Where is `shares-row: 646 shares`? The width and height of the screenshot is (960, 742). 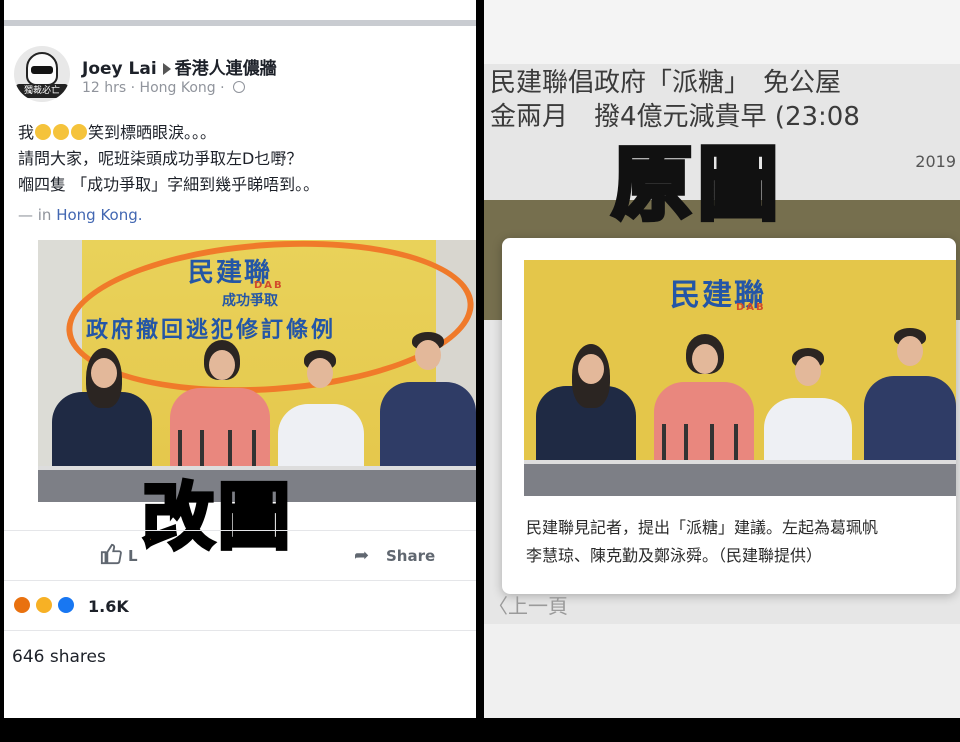
shares-row: 646 shares is located at coordinates (240, 655).